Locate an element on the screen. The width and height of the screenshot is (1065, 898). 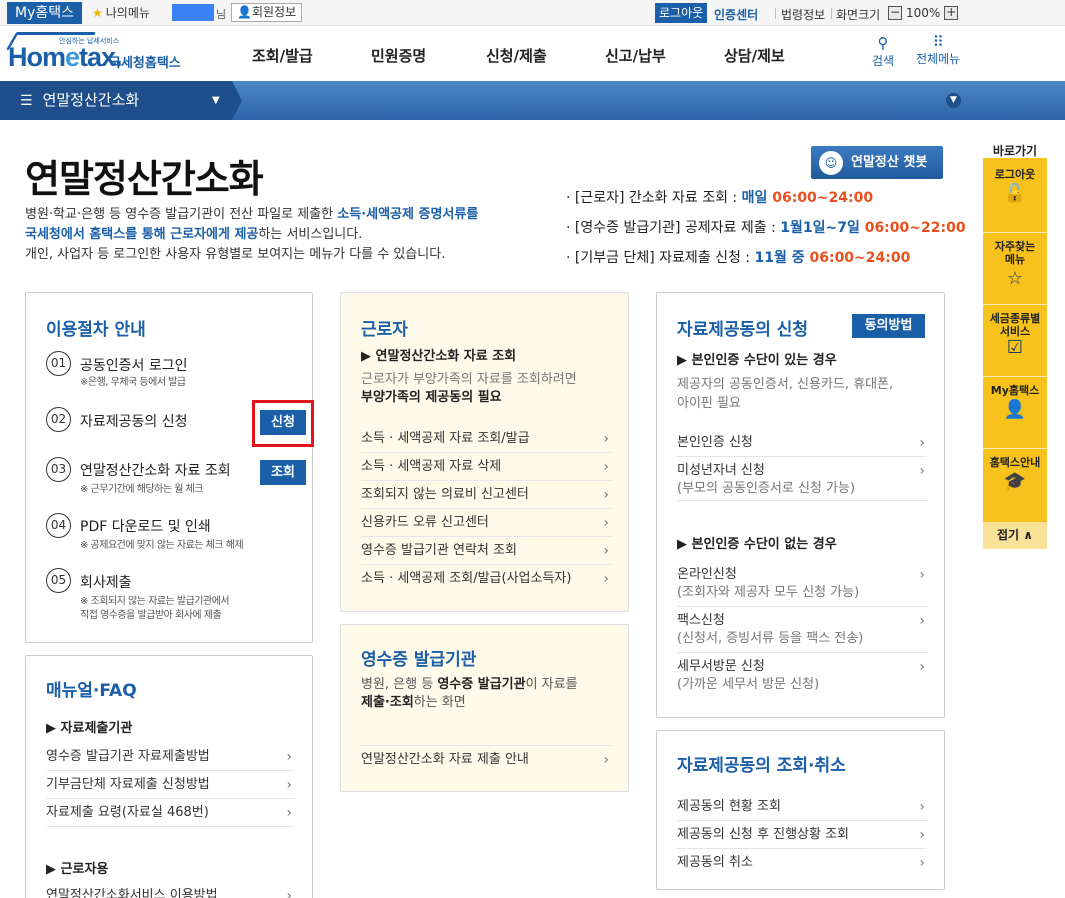
current-menu-dropdown: ☰ 연말정산간소화 ▼ is located at coordinates (116, 100).